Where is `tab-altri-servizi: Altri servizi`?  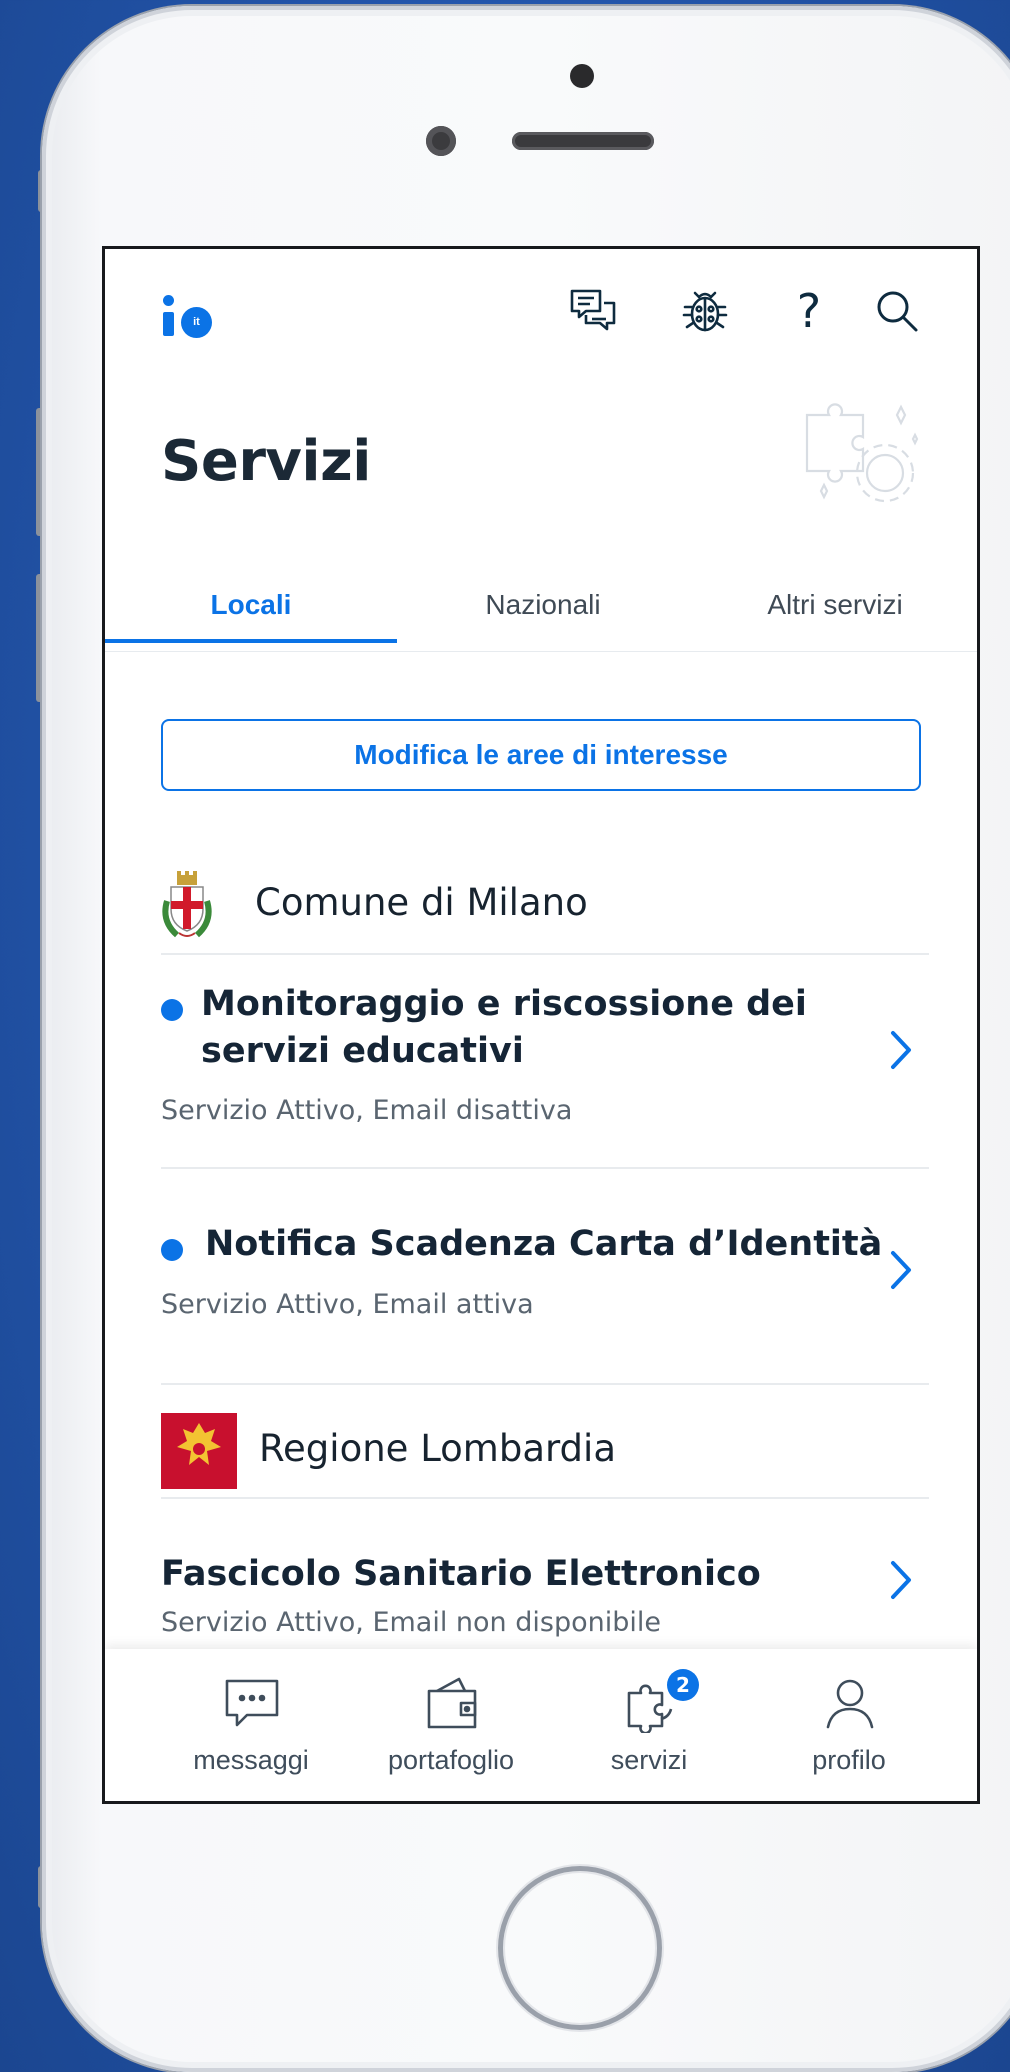 tab-altri-servizi: Altri servizi is located at coordinates (833, 615).